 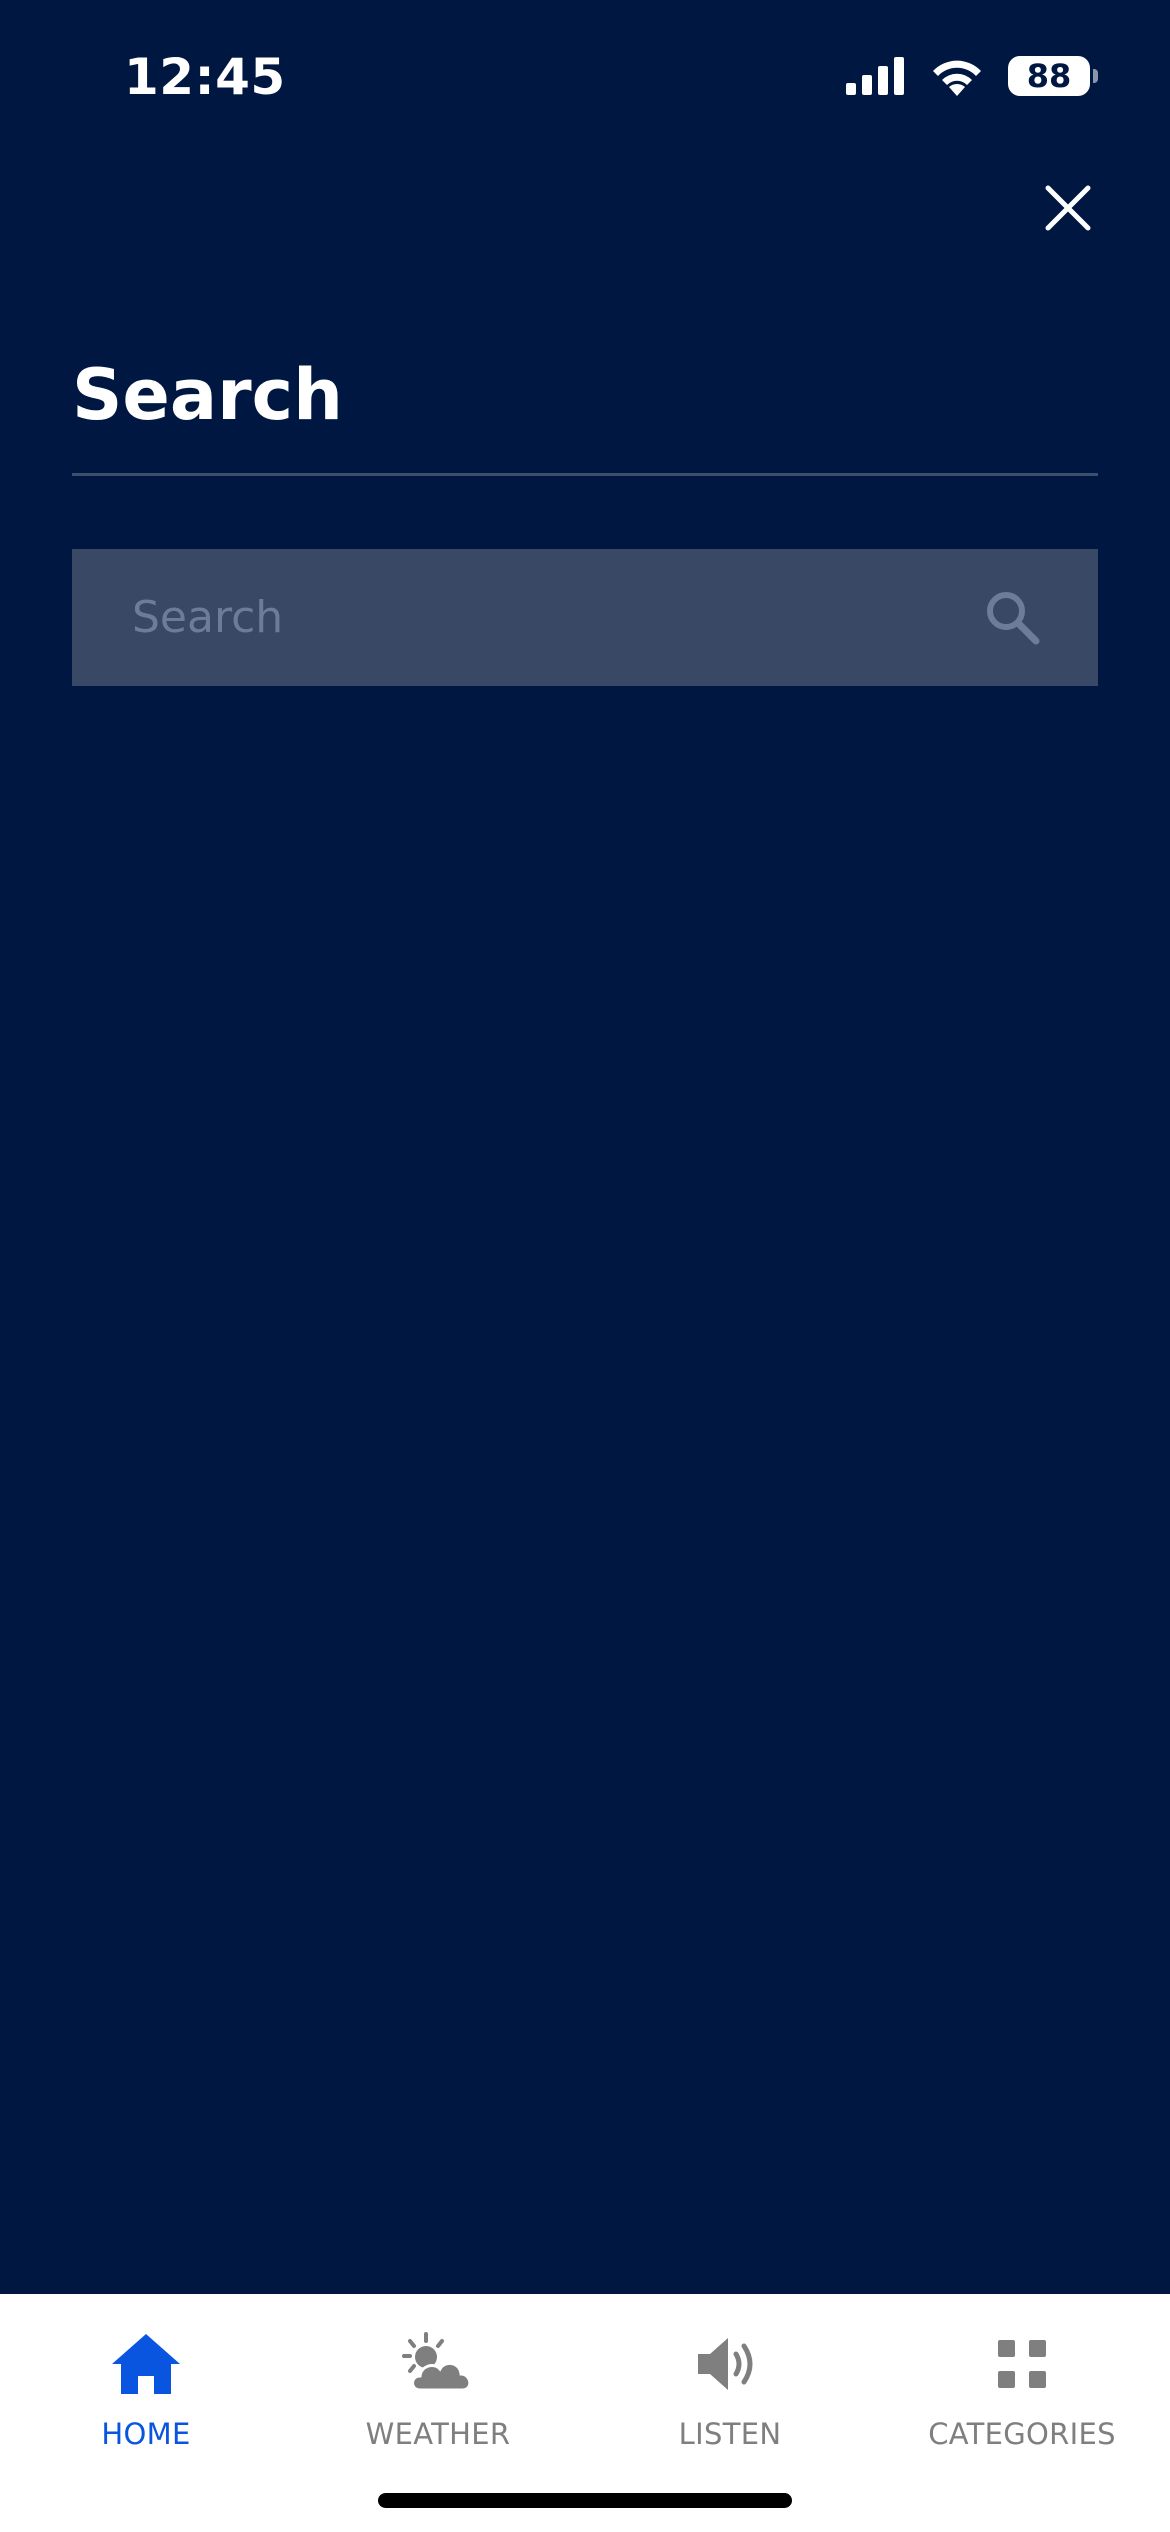 I want to click on search-icon, so click(x=1012, y=617).